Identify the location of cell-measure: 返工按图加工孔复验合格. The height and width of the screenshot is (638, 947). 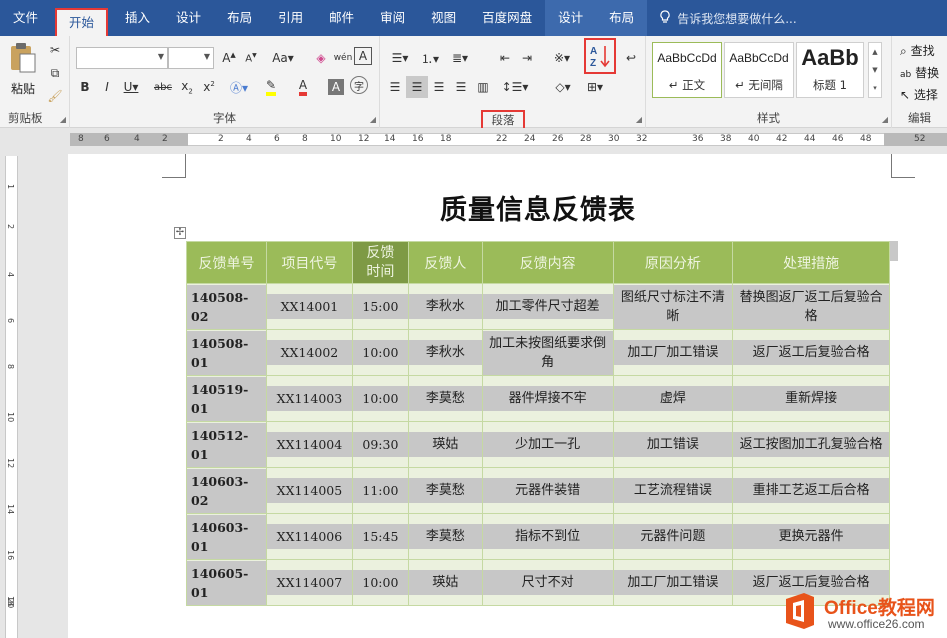
(811, 444).